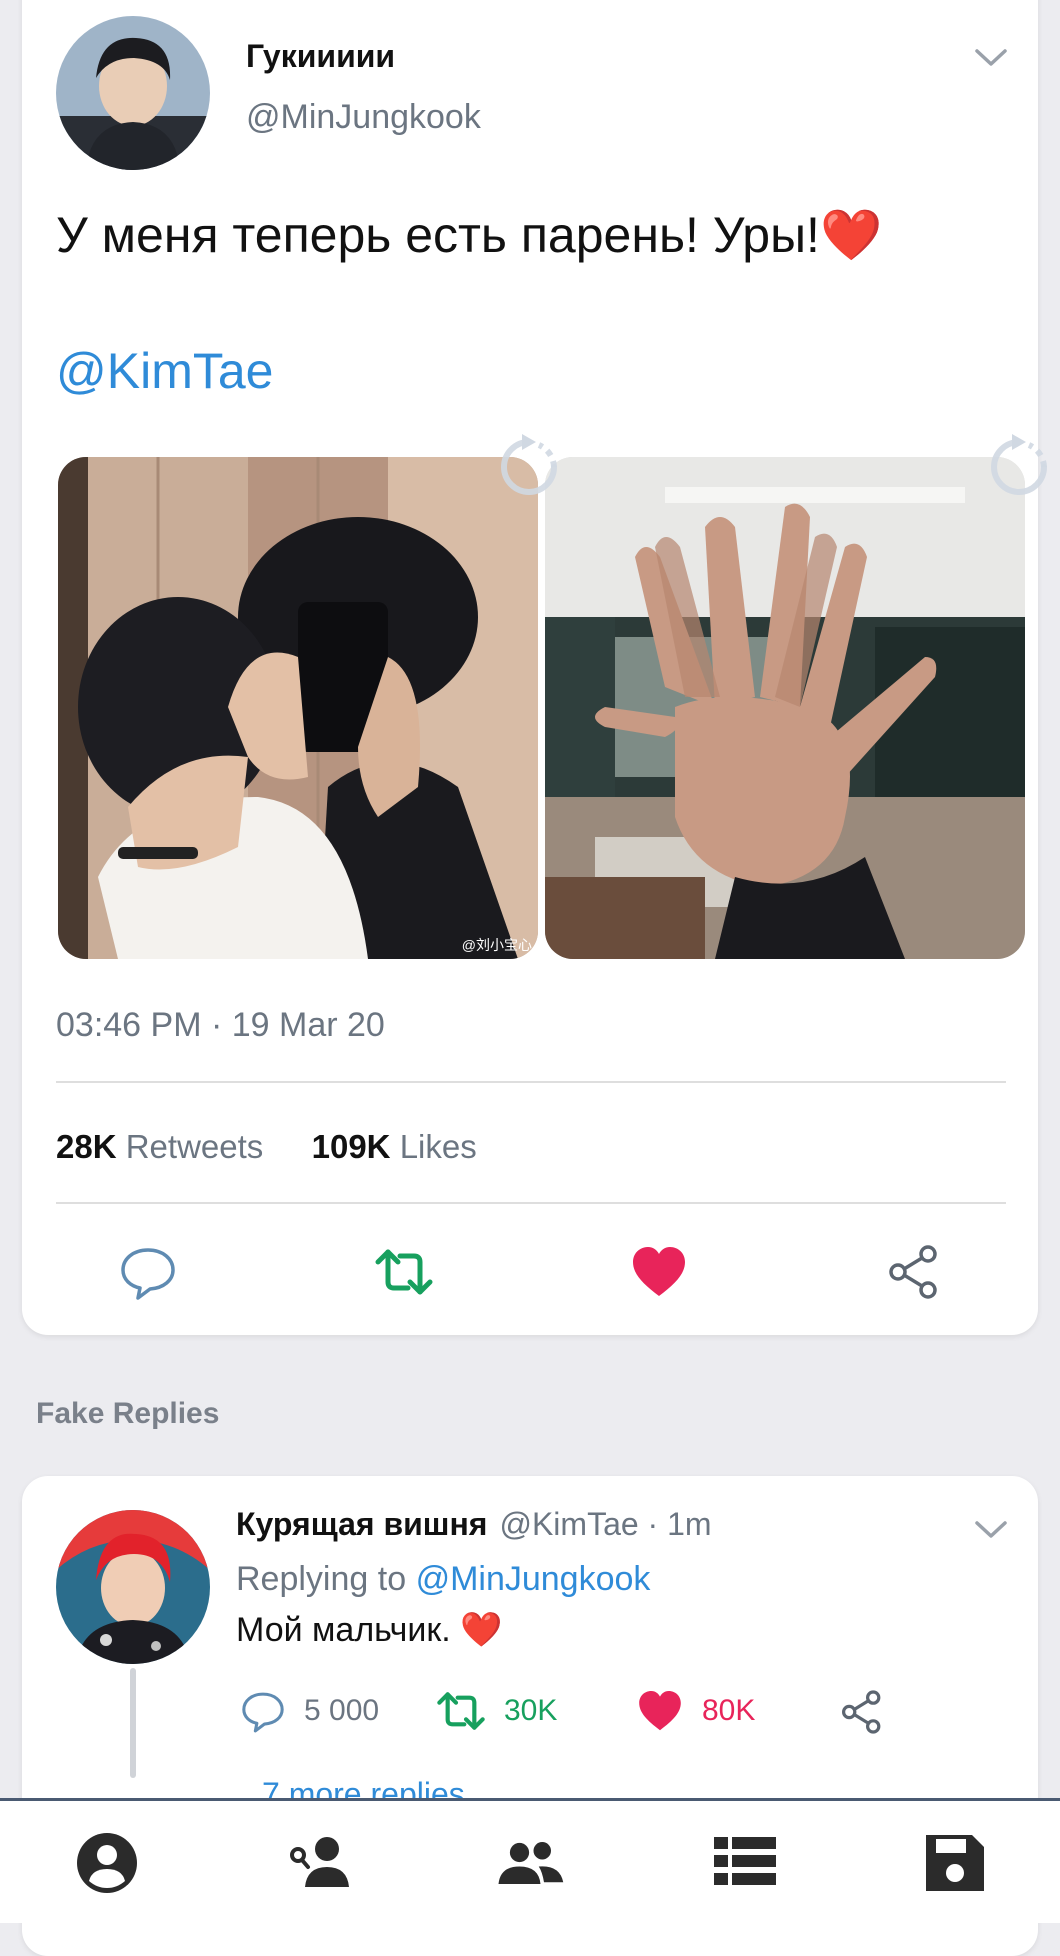 The height and width of the screenshot is (1956, 1060). I want to click on reply-text: Мой мальчик. ❤️, so click(369, 1630).